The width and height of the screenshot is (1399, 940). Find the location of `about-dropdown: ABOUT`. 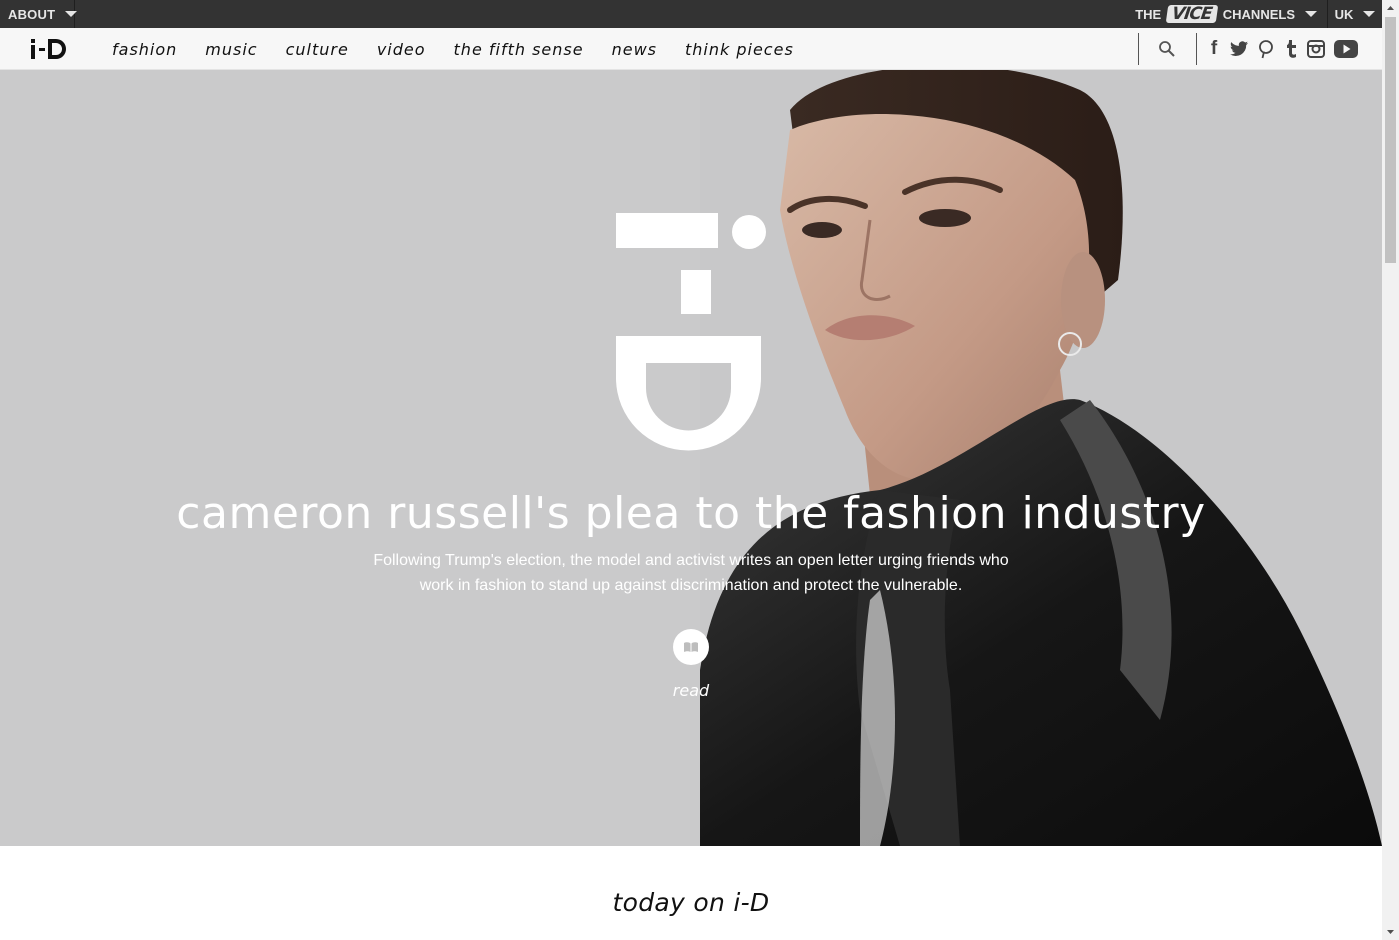

about-dropdown: ABOUT is located at coordinates (39, 14).